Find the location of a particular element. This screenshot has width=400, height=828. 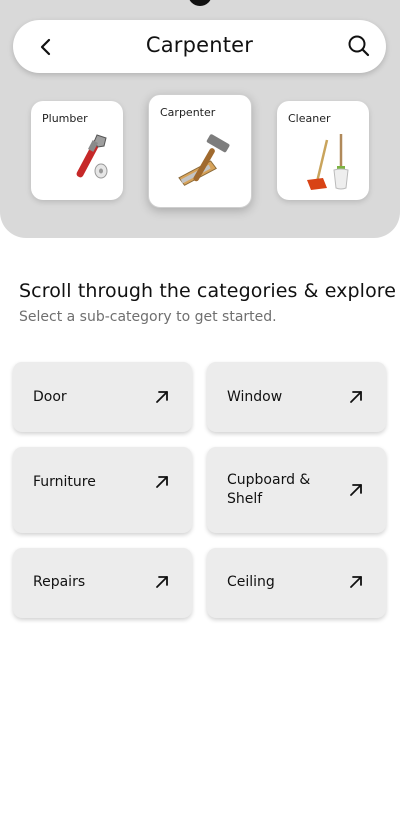

subcategory-card-ceiling: Ceiling is located at coordinates (296, 583).